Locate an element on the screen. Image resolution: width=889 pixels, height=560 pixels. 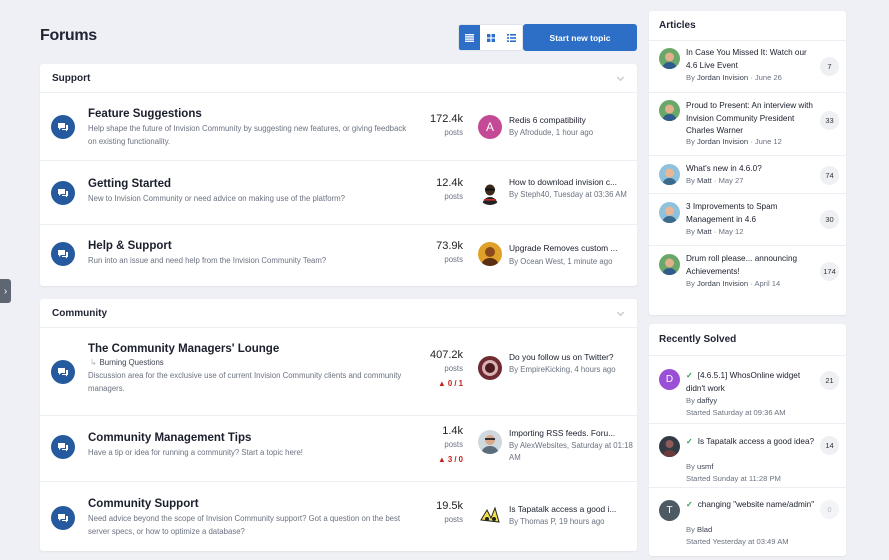
solved-title: ✓ [4.6.5.1] WhosOnline widget didn't work is located at coordinates (751, 382).